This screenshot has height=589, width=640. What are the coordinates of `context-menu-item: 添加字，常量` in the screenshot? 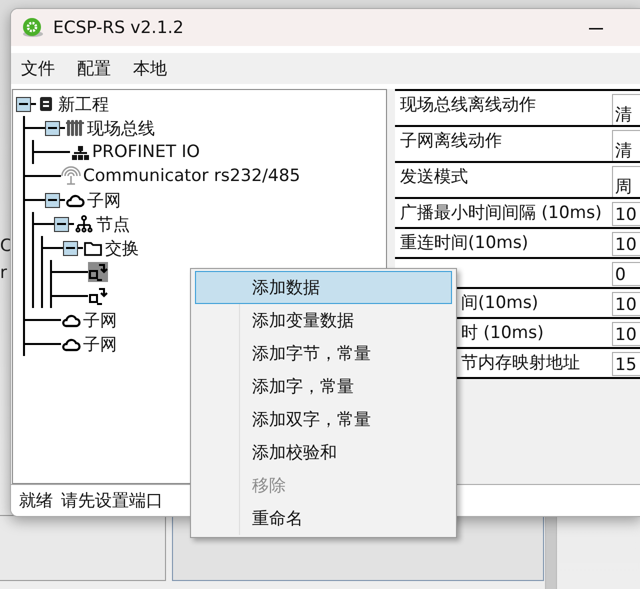 It's located at (323, 386).